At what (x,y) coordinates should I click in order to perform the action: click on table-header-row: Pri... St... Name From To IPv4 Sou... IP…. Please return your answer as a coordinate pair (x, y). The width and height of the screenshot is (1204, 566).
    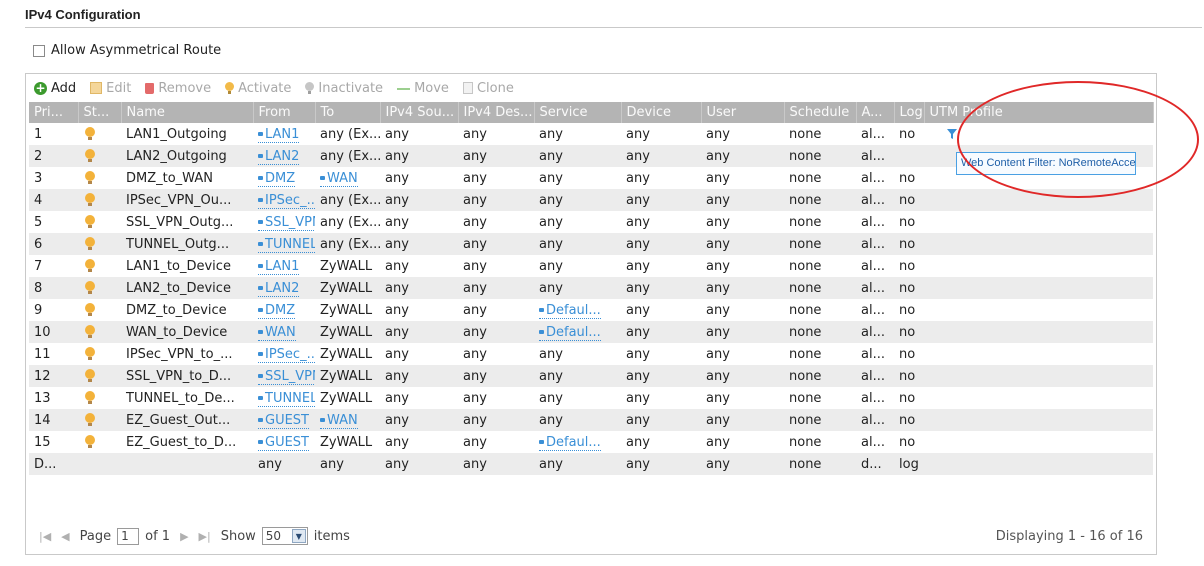
    Looking at the image, I should click on (591, 112).